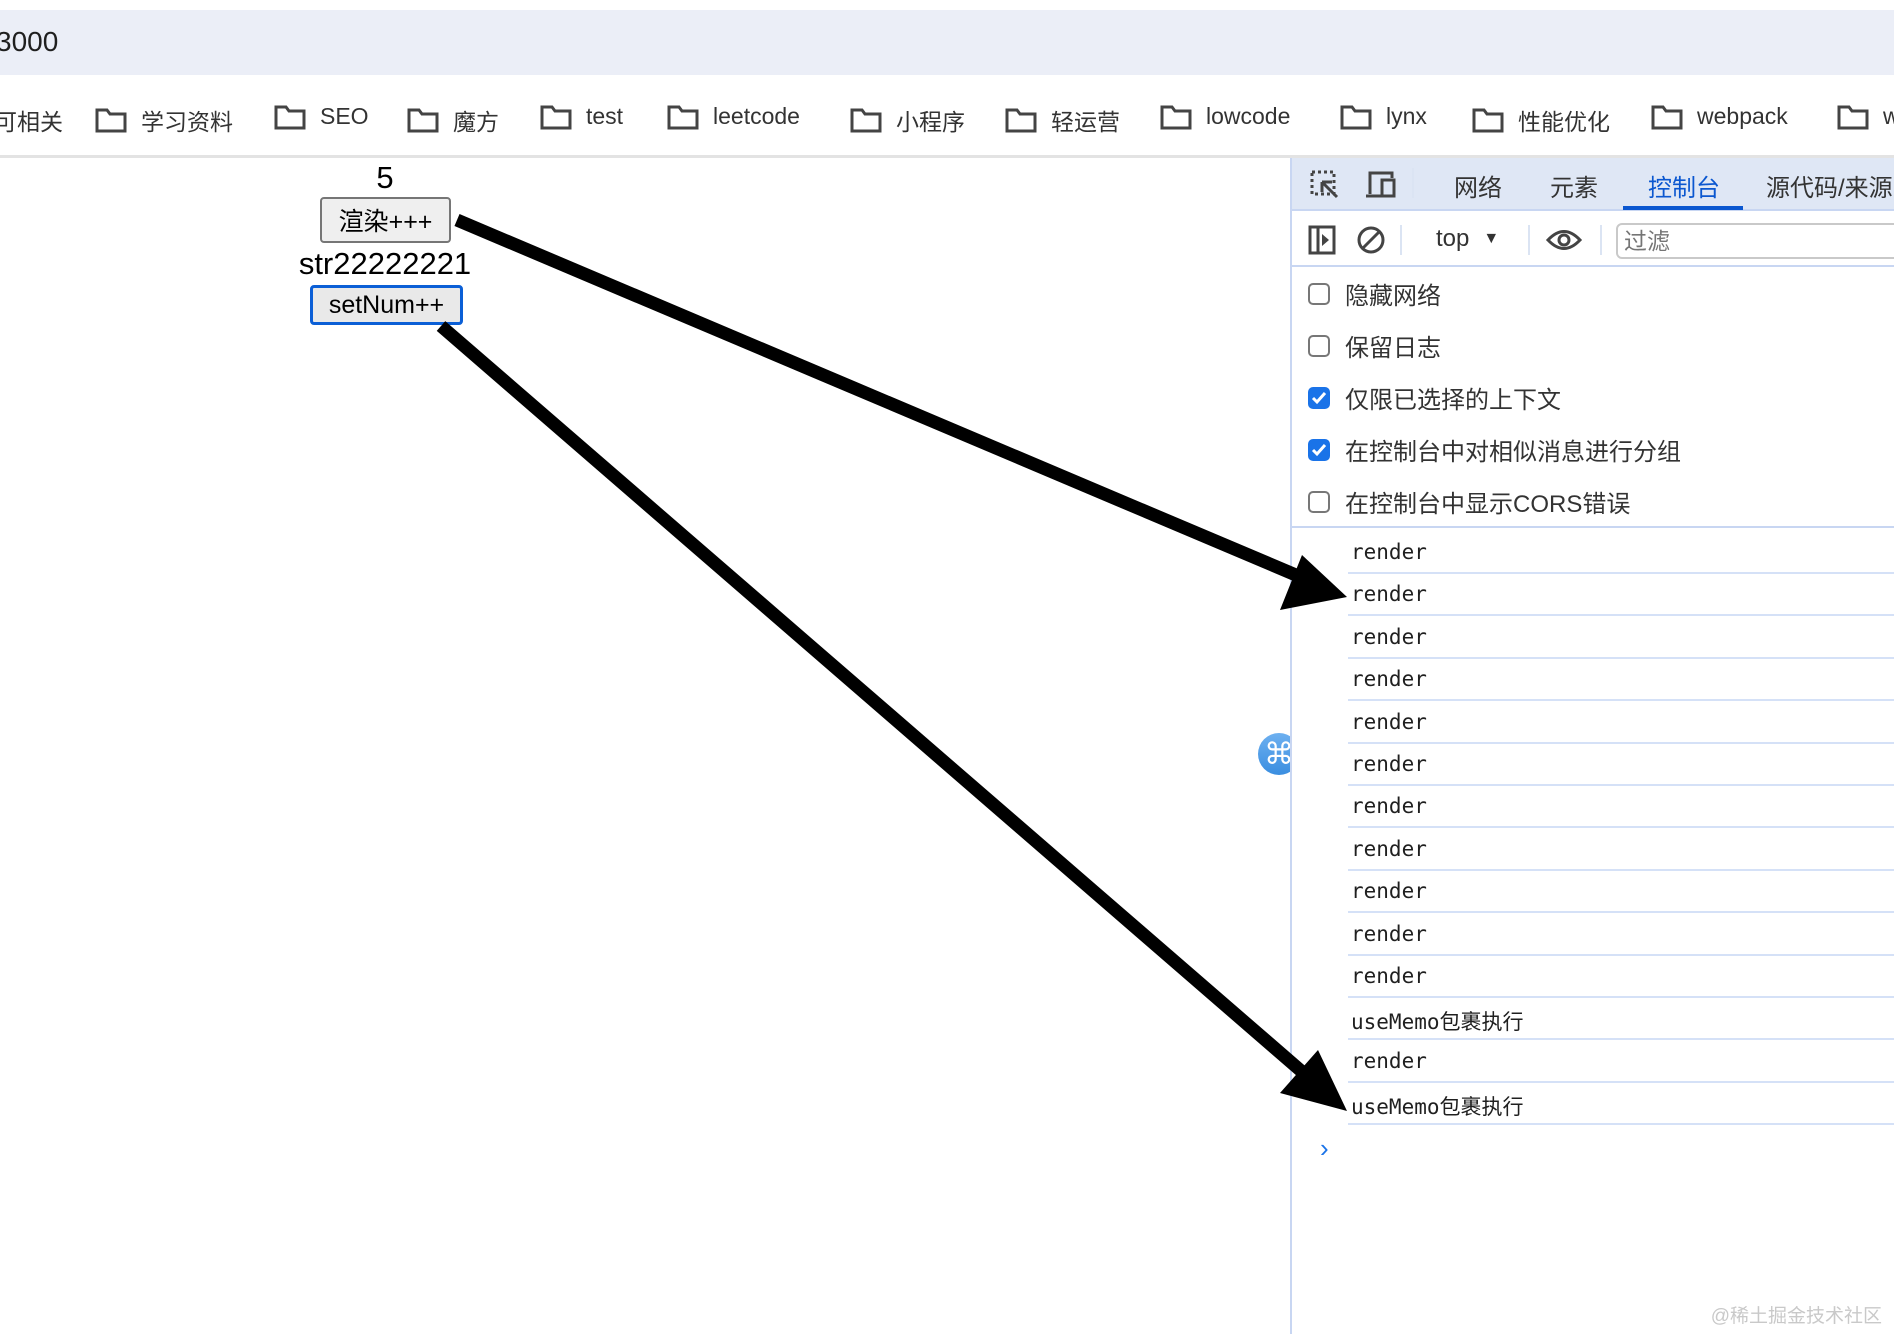  What do you see at coordinates (1488, 504) in the screenshot?
I see `option-label: 在控制台中显示CORS错误` at bounding box center [1488, 504].